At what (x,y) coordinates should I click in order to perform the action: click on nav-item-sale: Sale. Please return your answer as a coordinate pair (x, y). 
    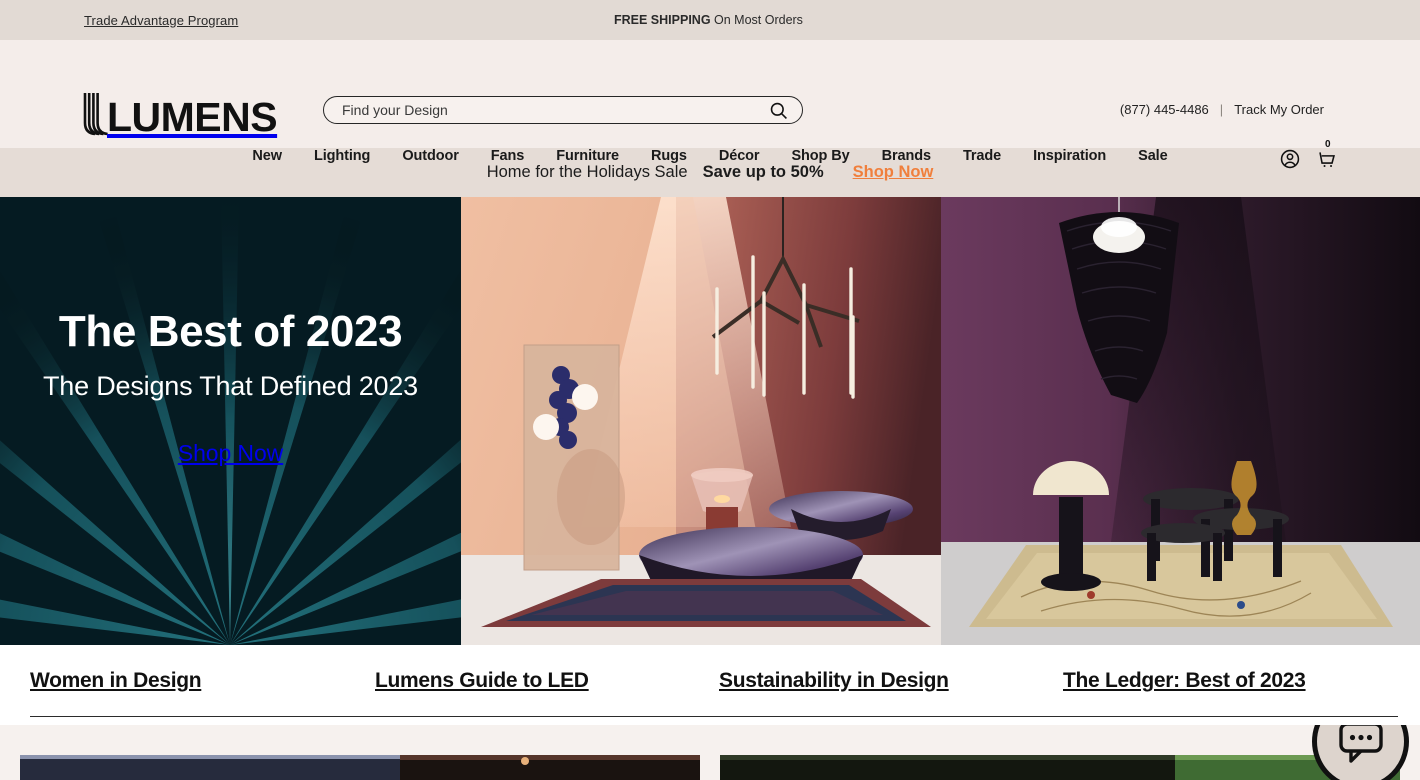
    Looking at the image, I should click on (1152, 156).